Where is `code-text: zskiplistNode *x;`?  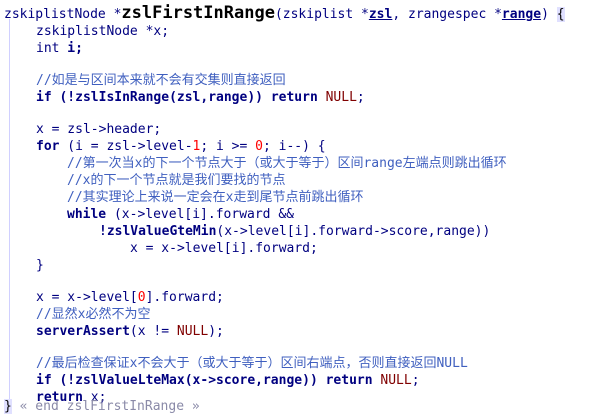
code-text: zskiplistNode *x; is located at coordinates (103, 31).